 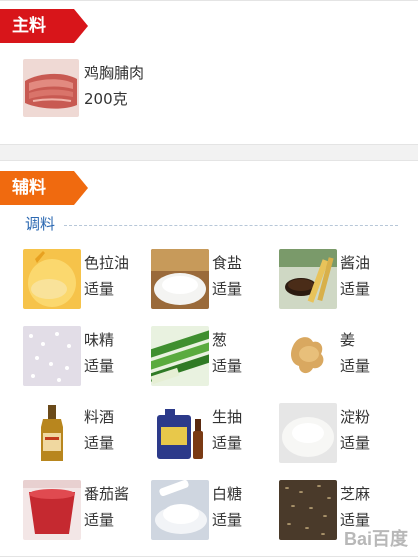 What do you see at coordinates (114, 73) in the screenshot?
I see `main-ingredient-name: 鸡胸脯肉` at bounding box center [114, 73].